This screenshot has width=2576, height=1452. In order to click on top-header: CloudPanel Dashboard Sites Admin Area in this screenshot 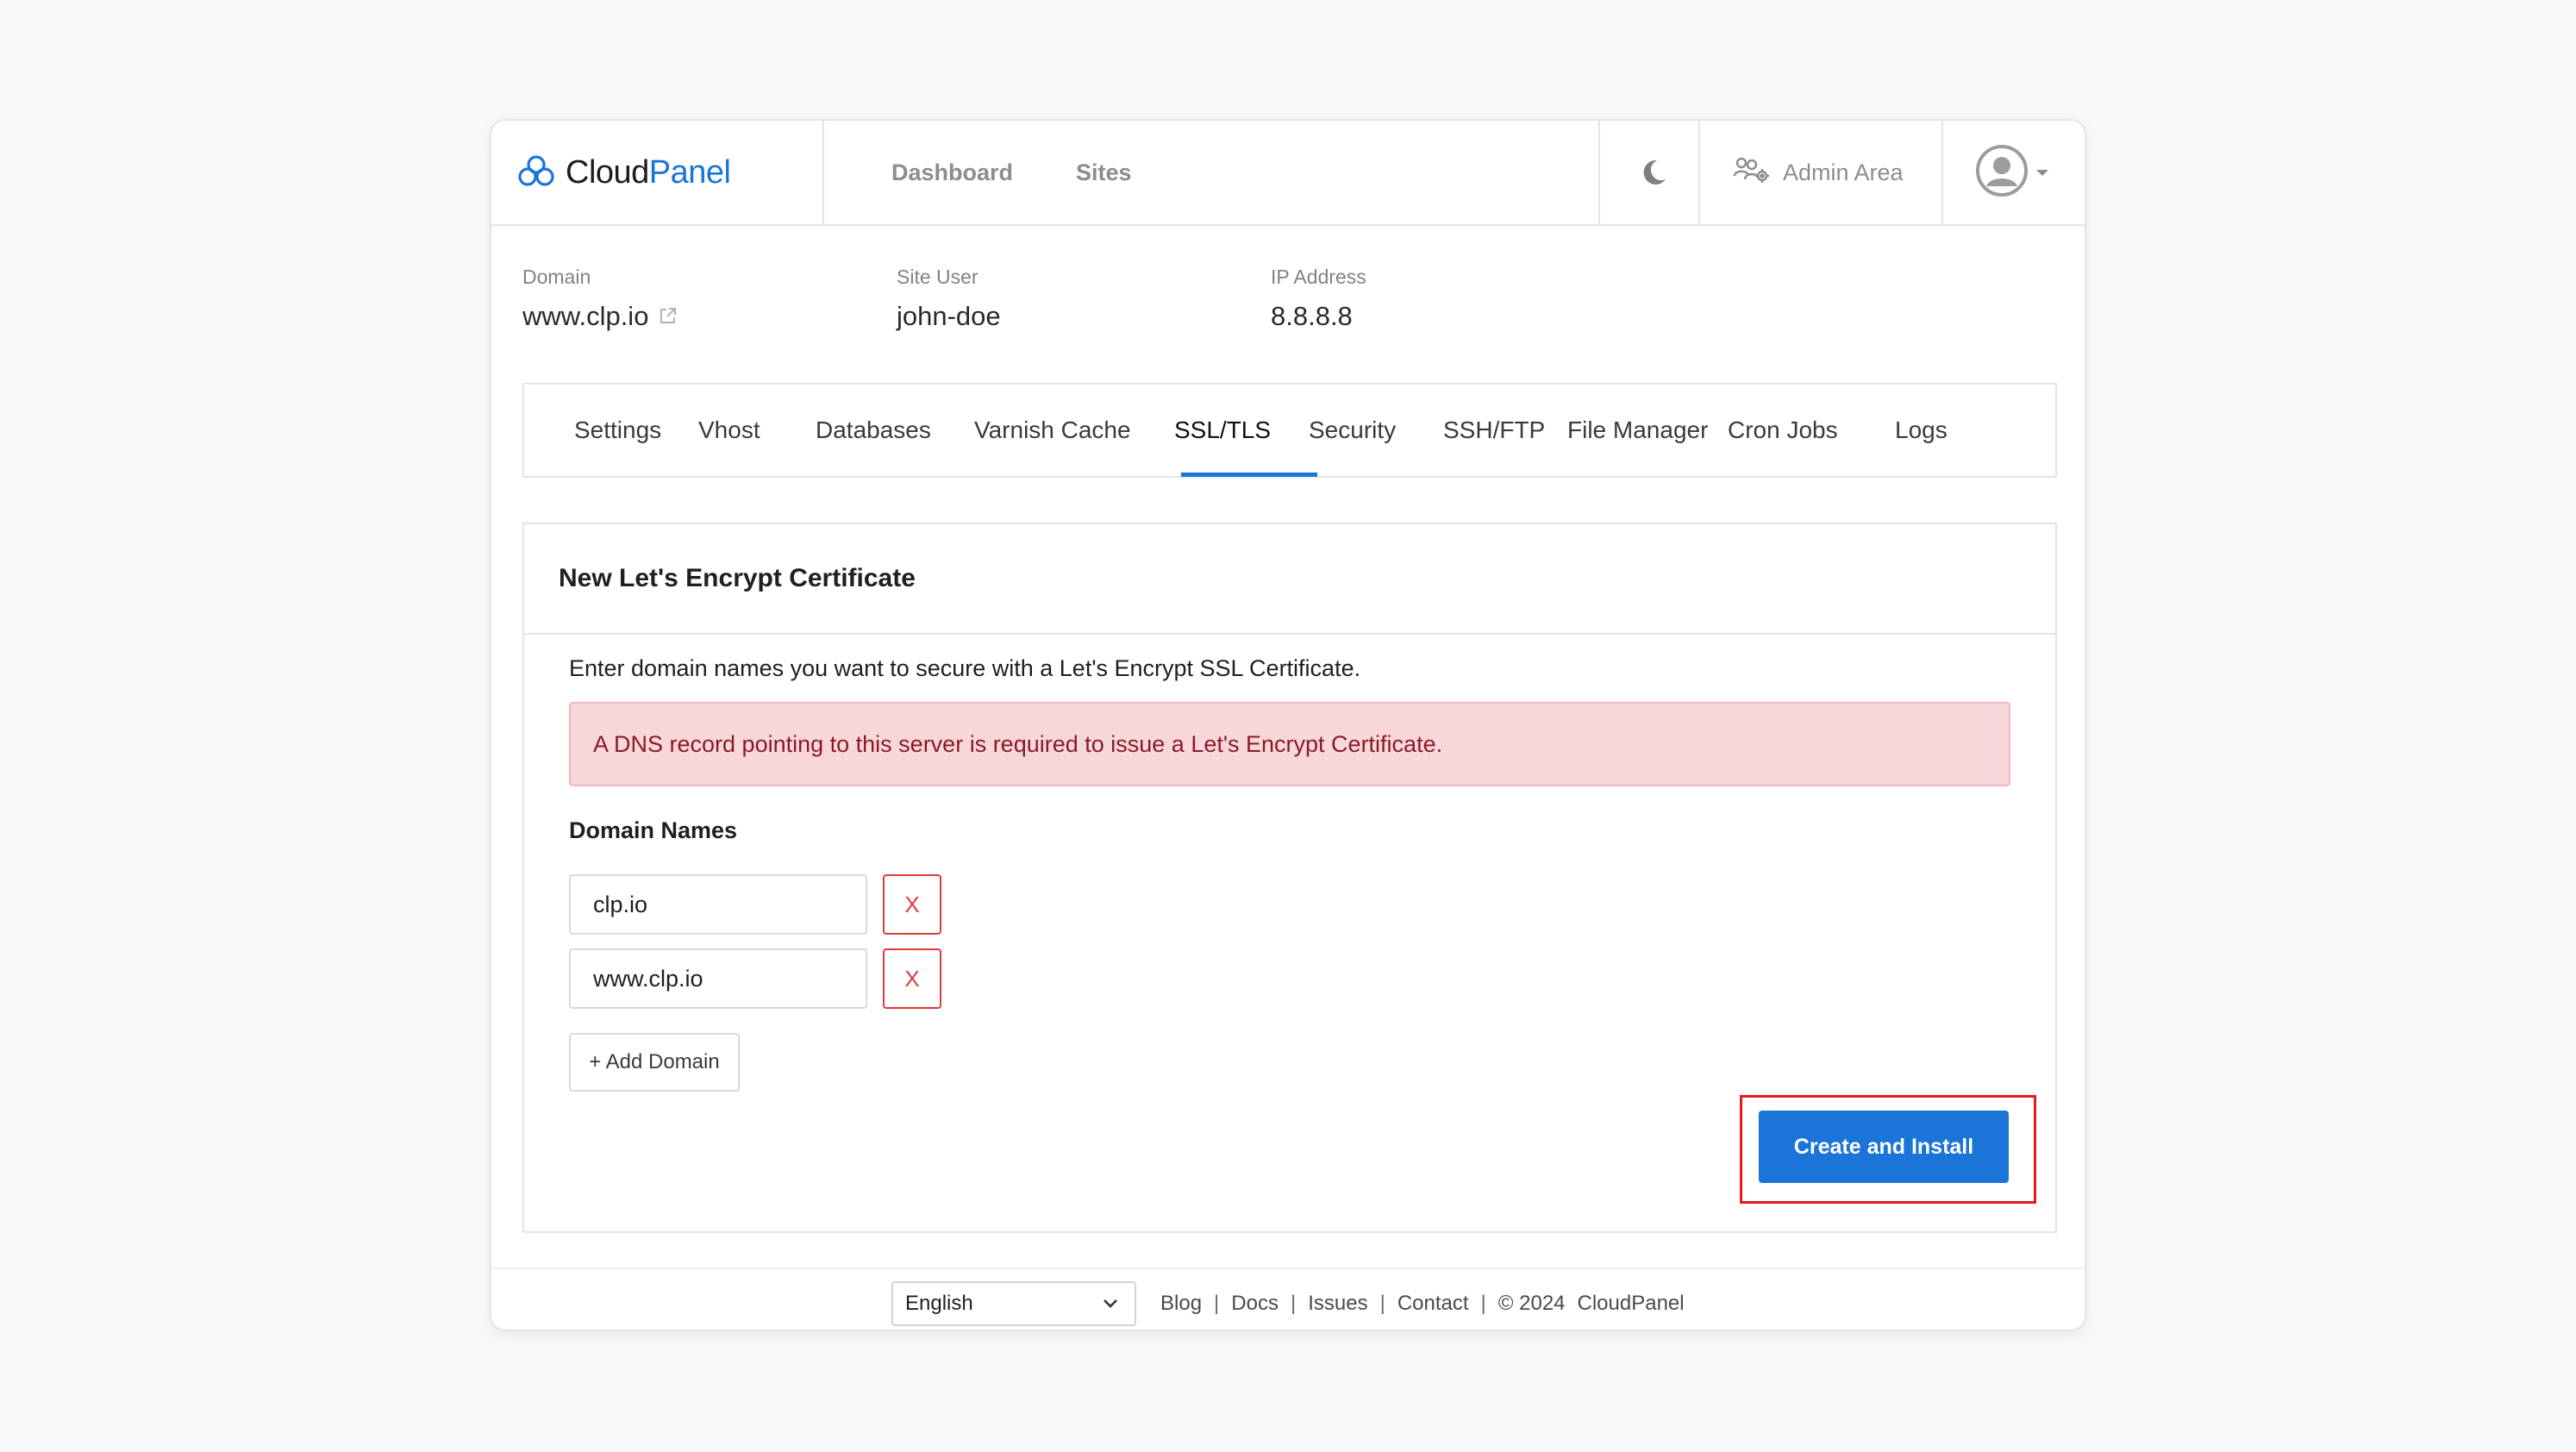, I will do `click(1288, 173)`.